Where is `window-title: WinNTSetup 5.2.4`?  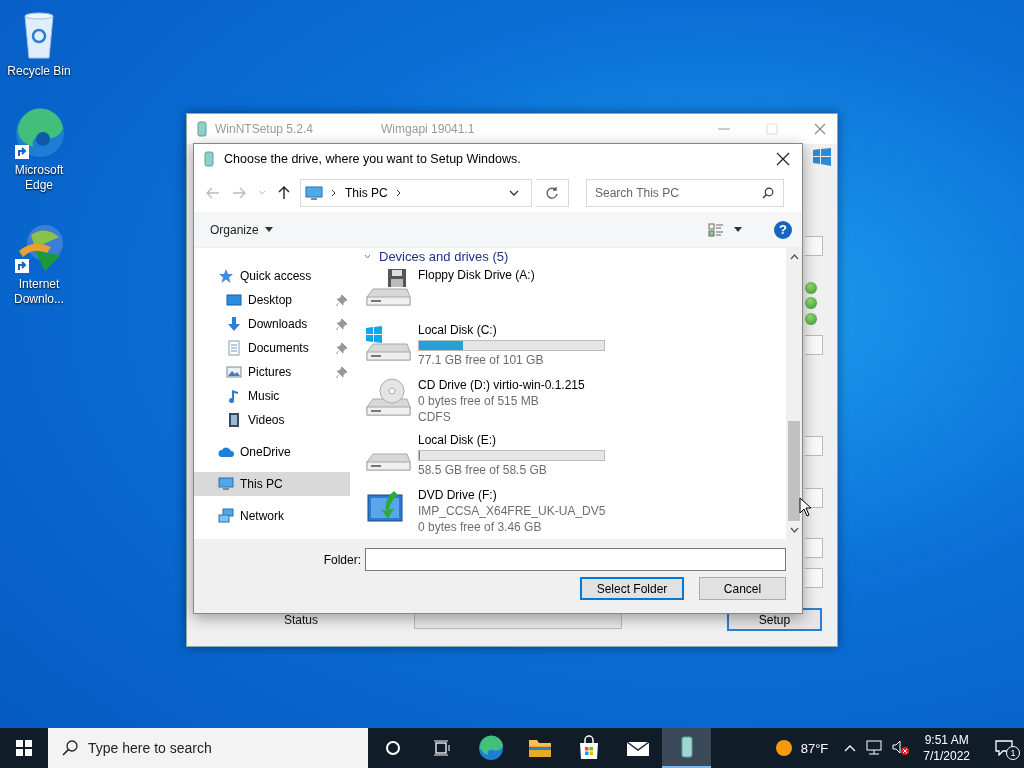 window-title: WinNTSetup 5.2.4 is located at coordinates (264, 129).